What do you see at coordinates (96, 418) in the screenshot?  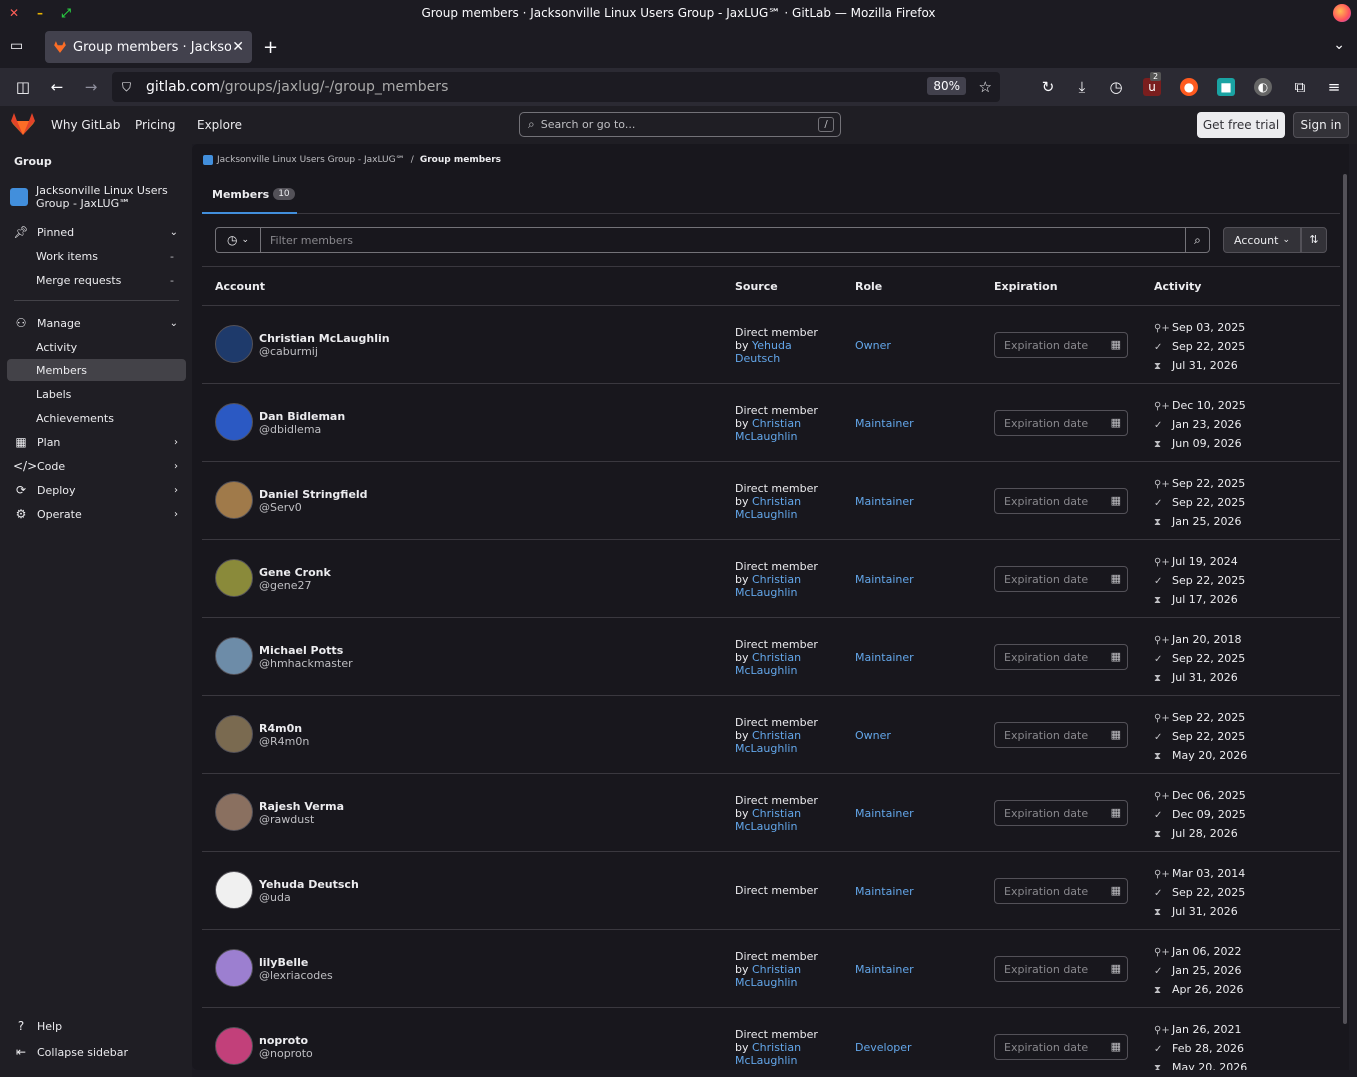 I see `sidebar-item-achievements: Achievements` at bounding box center [96, 418].